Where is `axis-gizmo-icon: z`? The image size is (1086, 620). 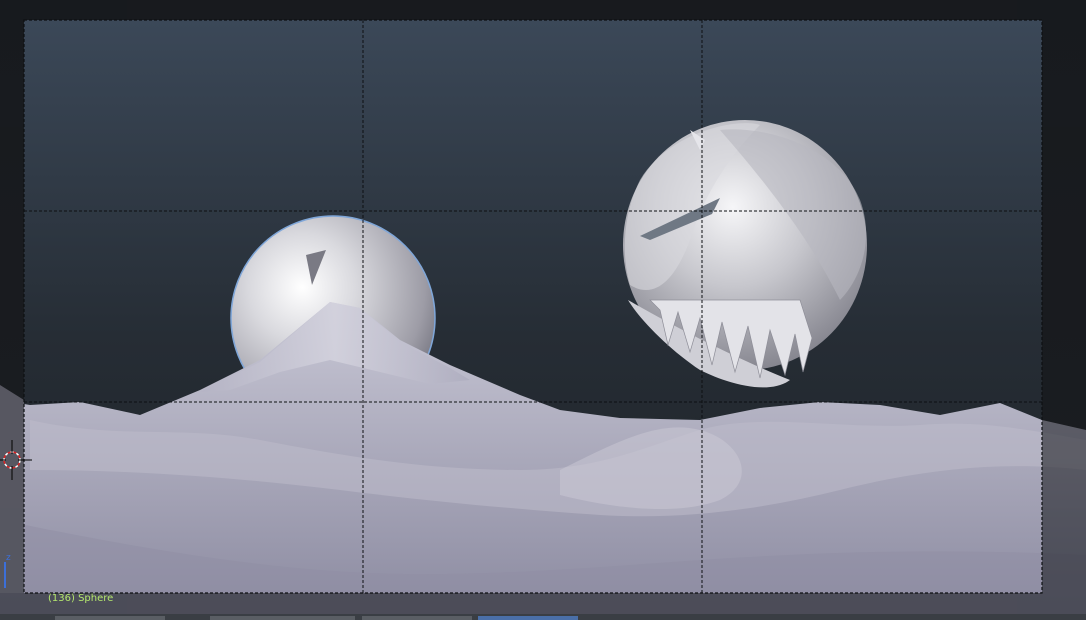
axis-gizmo-icon: z is located at coordinates (7, 570).